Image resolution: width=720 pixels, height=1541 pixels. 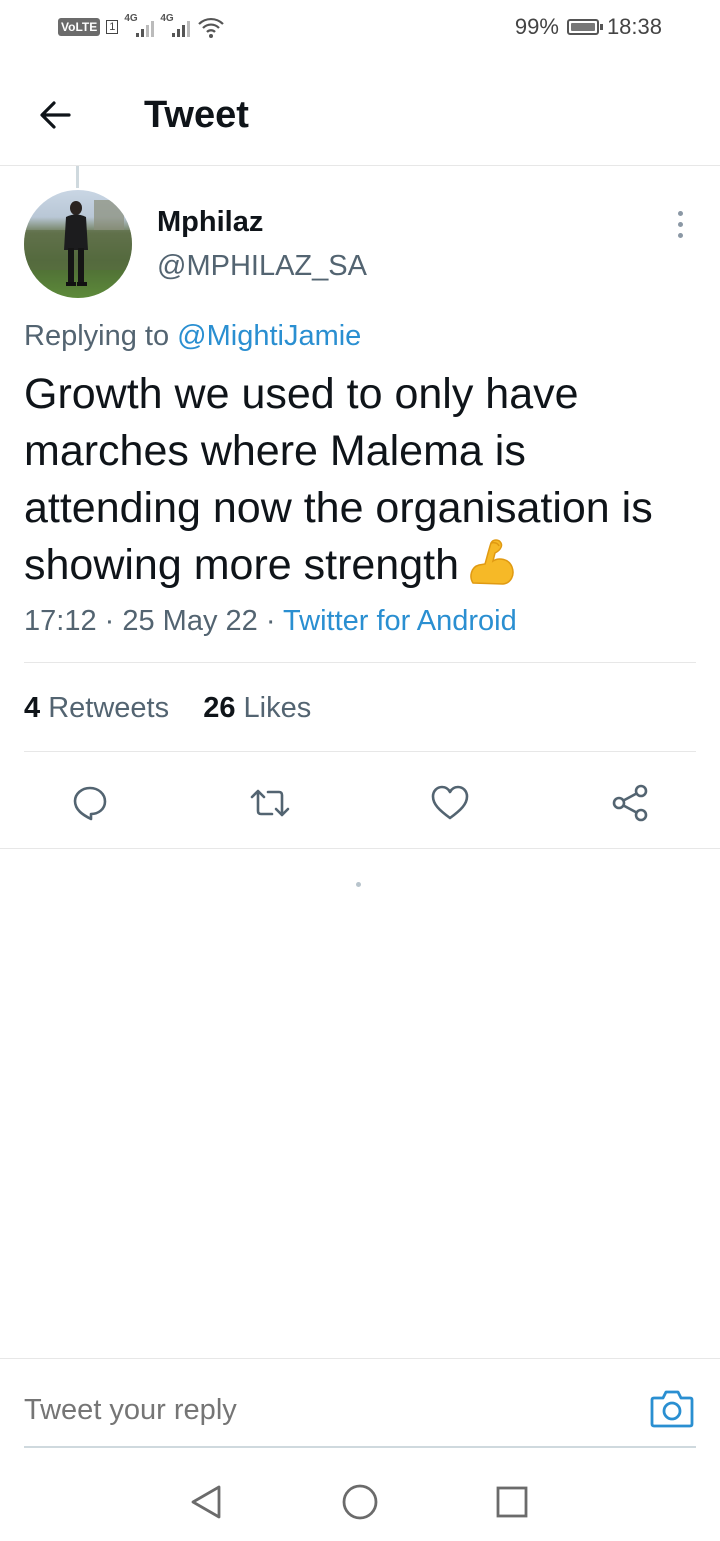 What do you see at coordinates (109, 708) in the screenshot?
I see `retweets-label: Retweets` at bounding box center [109, 708].